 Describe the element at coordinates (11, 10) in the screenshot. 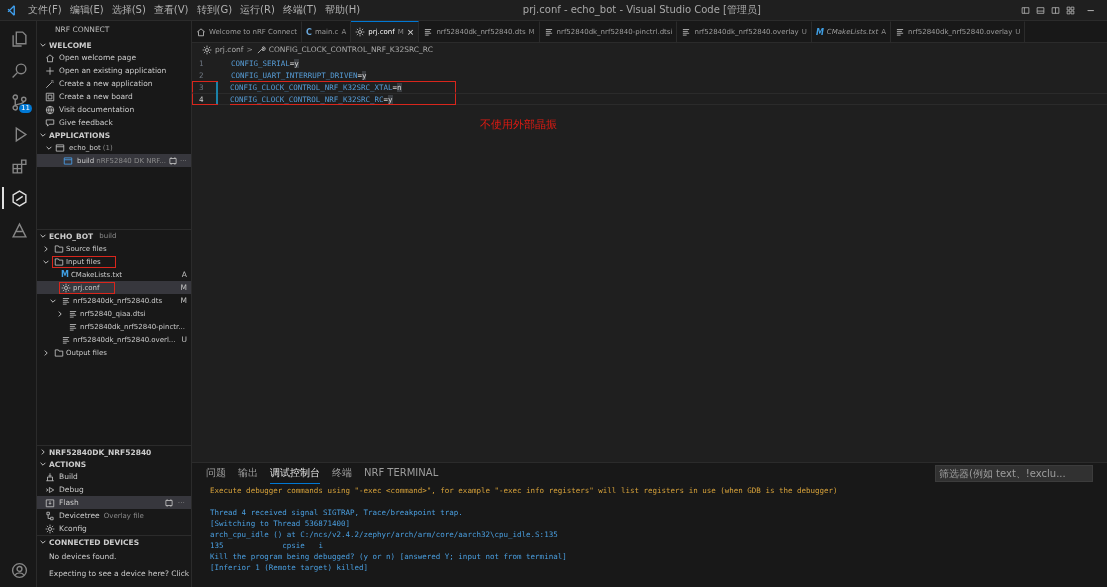

I see `app-logo-icon` at that location.